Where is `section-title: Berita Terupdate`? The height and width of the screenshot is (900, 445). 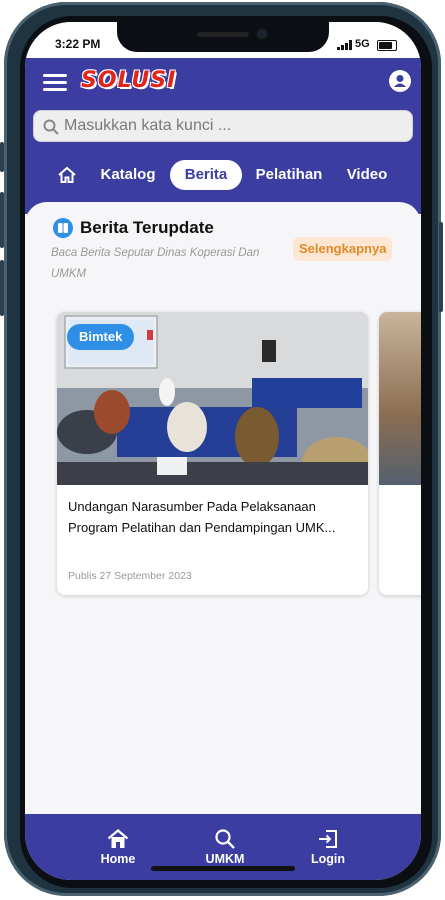
section-title: Berita Terupdate is located at coordinates (147, 227).